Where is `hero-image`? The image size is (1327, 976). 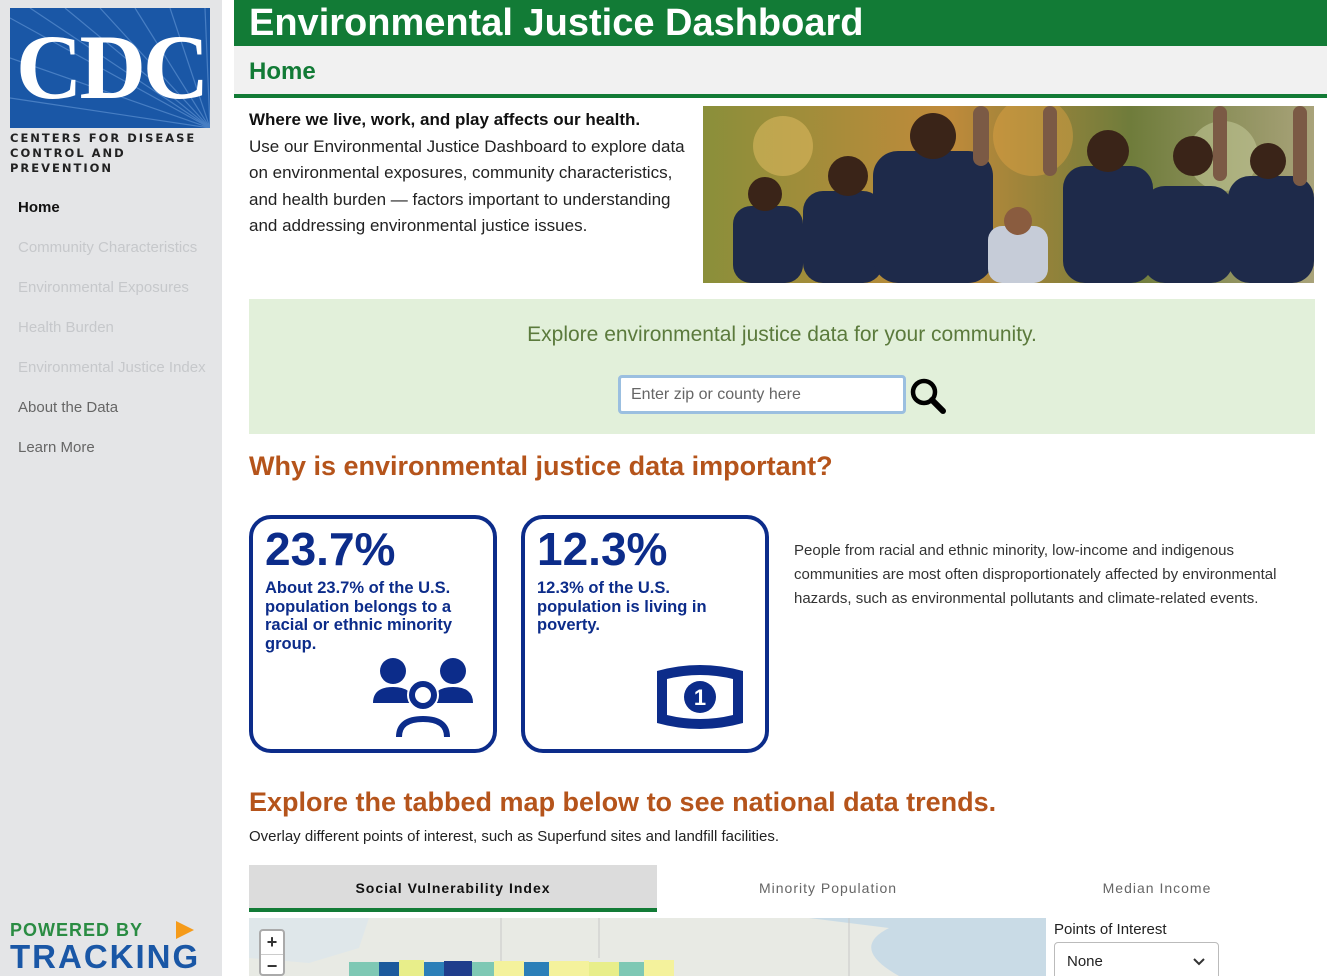
hero-image is located at coordinates (1008, 194).